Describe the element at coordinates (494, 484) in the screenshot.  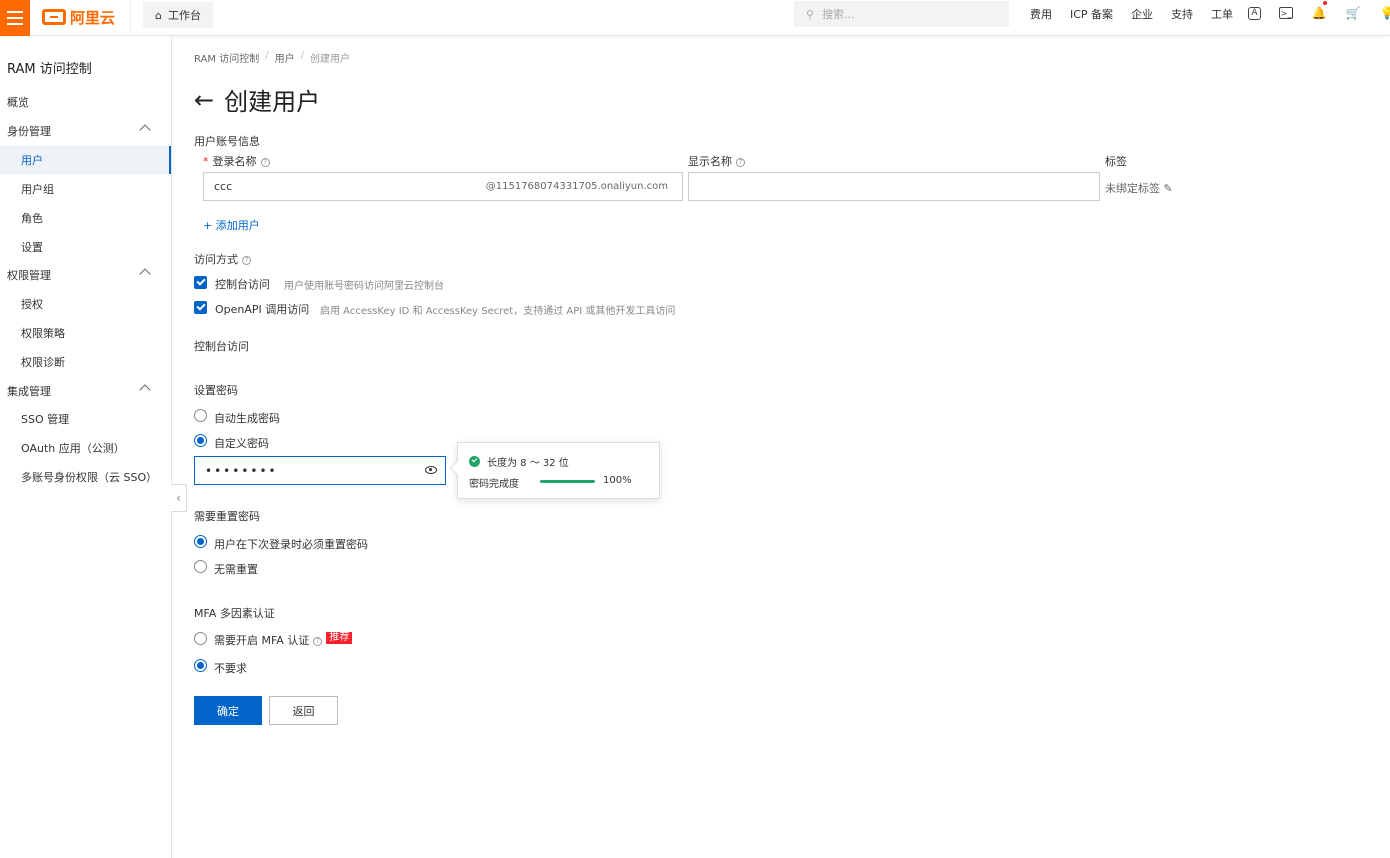
I see `completeness-label: 密码完成度` at that location.